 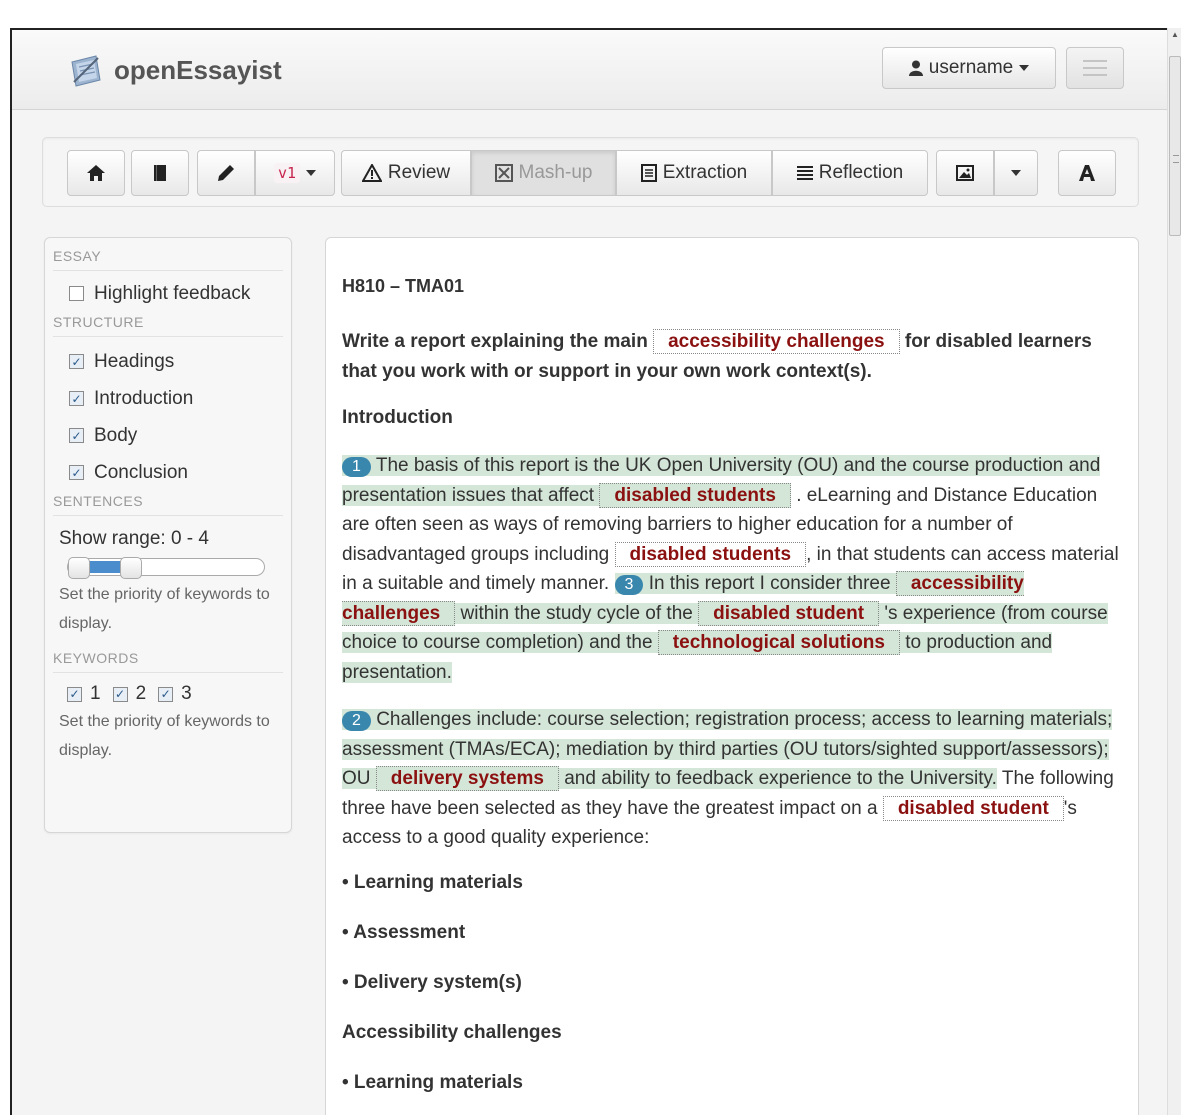 I want to click on keyword: technological solutions, so click(x=778, y=642).